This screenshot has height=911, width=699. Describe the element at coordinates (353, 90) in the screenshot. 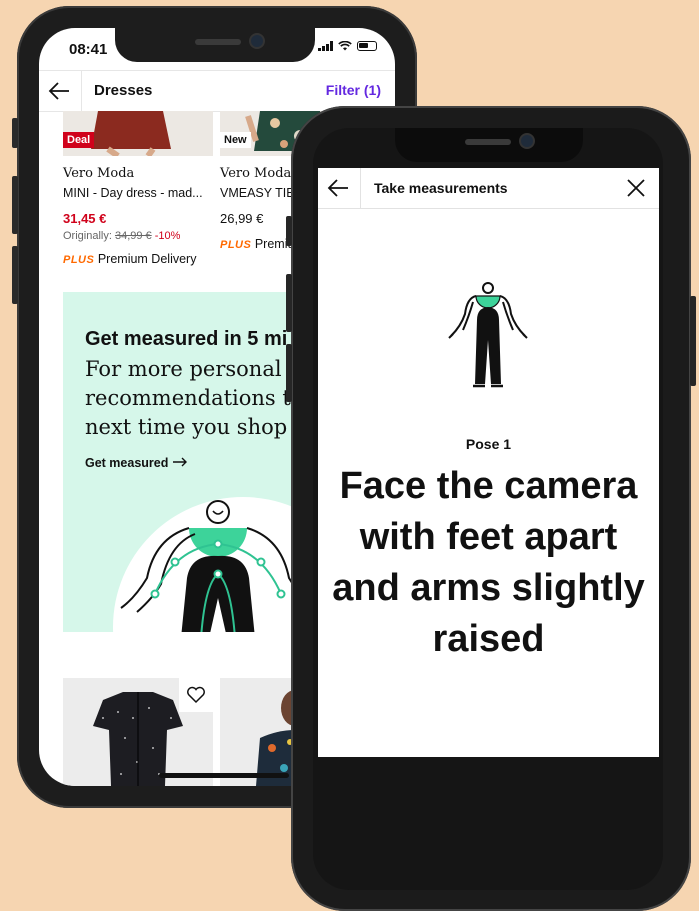

I see `filter-button: Filter (1)` at that location.